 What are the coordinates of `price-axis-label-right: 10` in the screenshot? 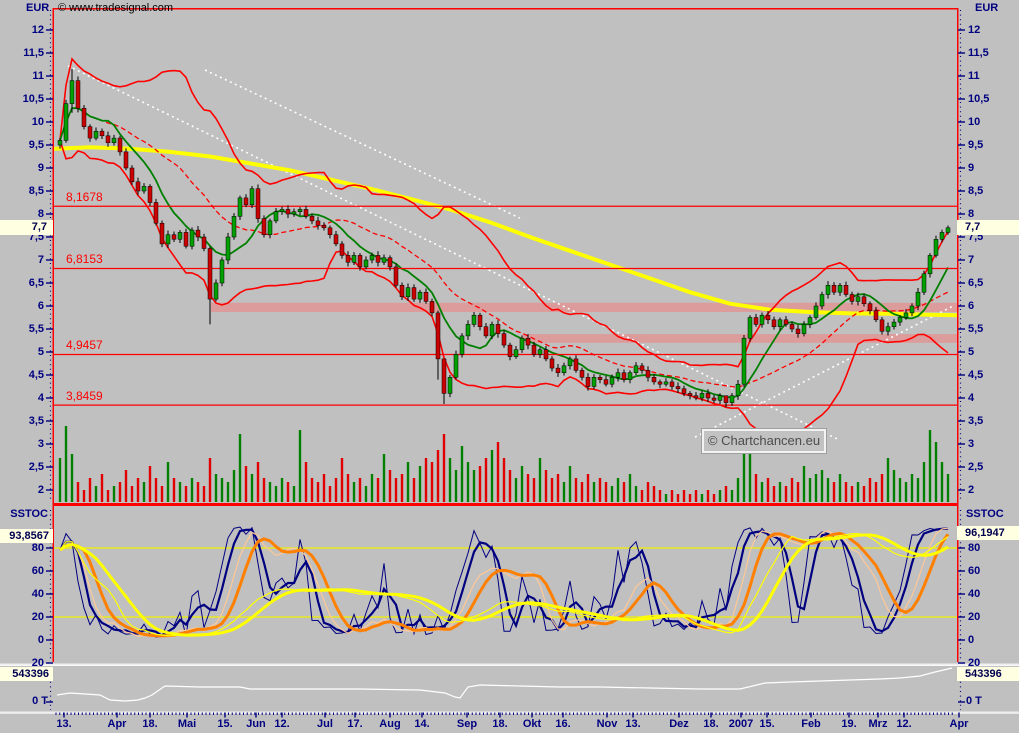 It's located at (974, 122).